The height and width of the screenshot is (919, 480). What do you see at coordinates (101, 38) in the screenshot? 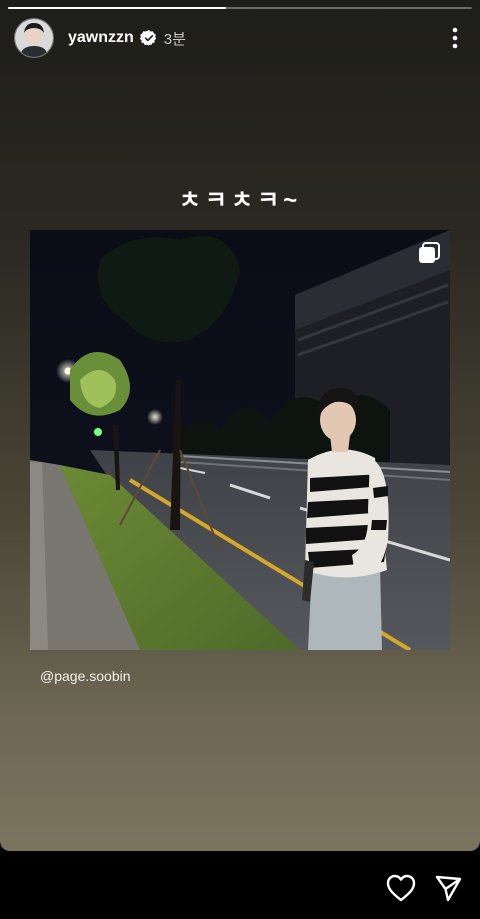
I see `username: yawnzzn` at bounding box center [101, 38].